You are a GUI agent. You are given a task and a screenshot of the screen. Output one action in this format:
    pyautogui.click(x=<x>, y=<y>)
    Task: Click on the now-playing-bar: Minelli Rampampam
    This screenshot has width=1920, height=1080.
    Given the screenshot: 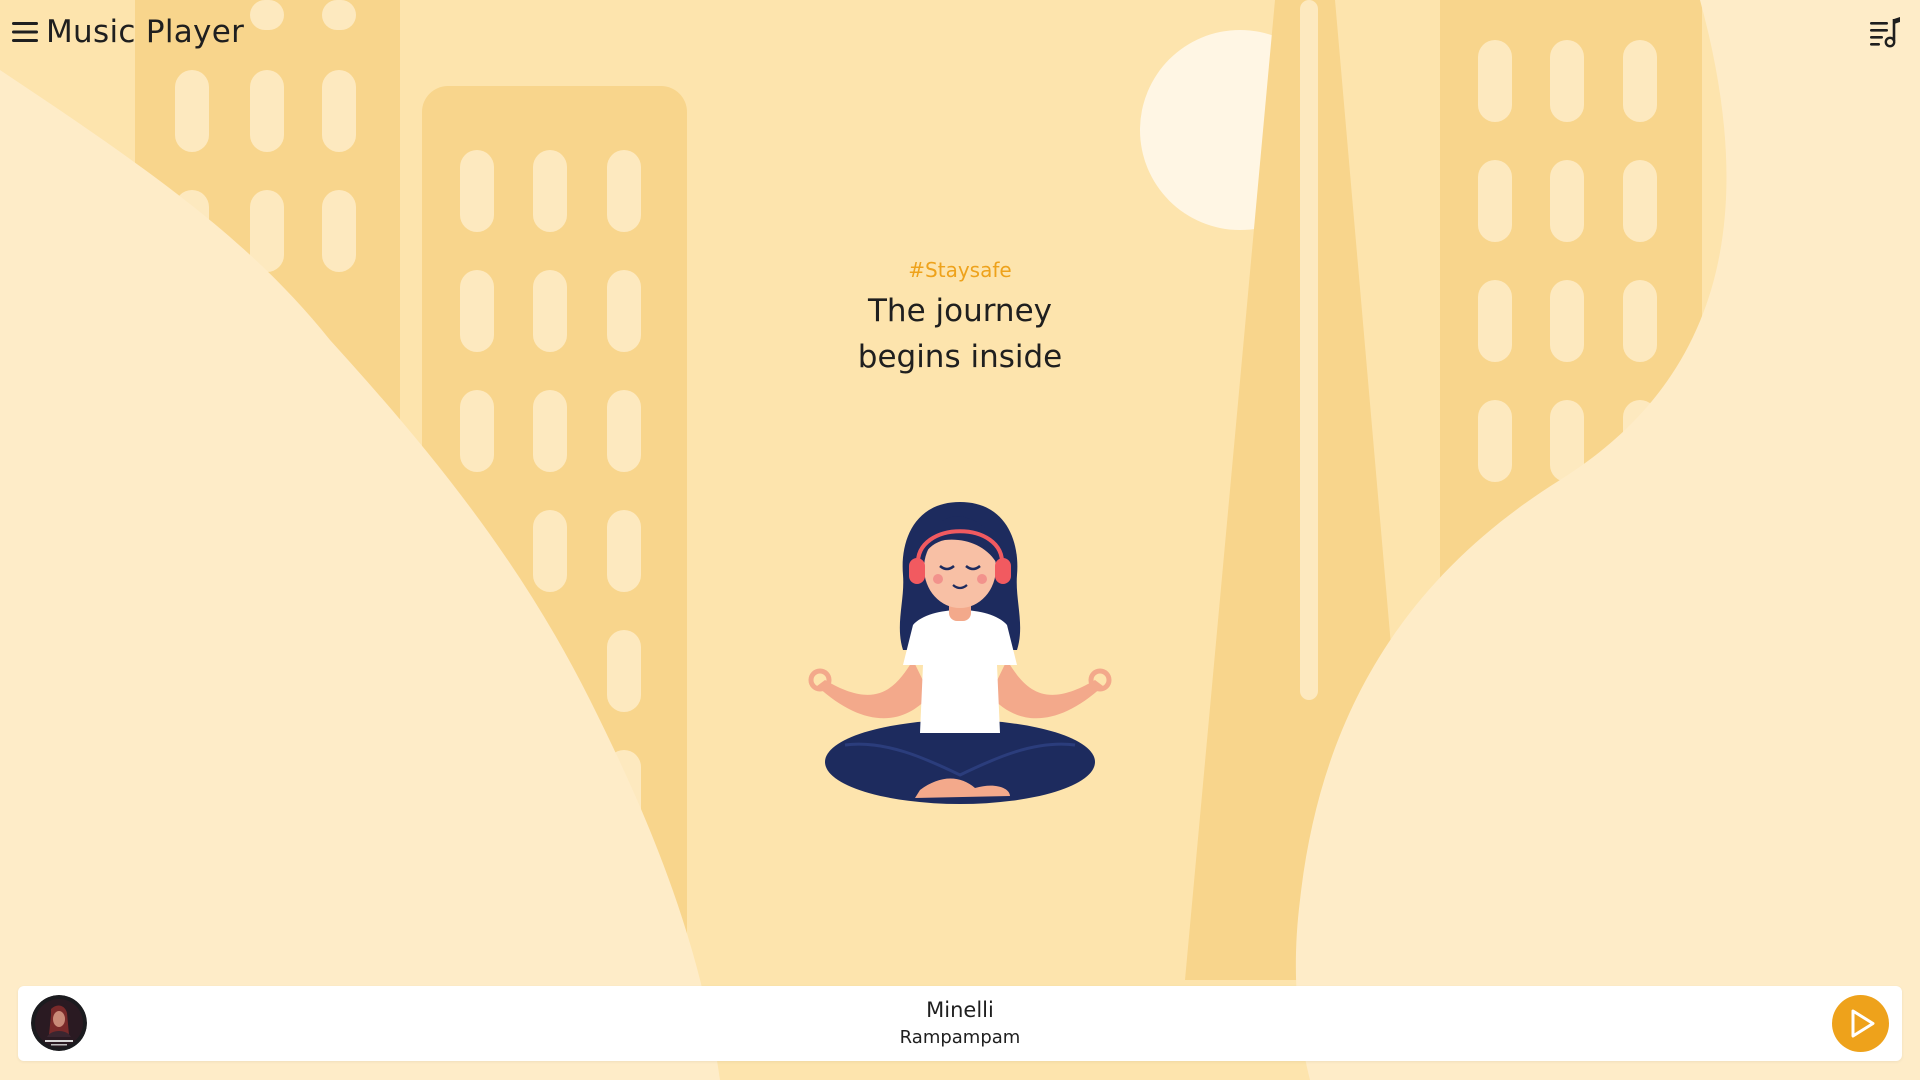 What is the action you would take?
    pyautogui.click(x=960, y=1023)
    